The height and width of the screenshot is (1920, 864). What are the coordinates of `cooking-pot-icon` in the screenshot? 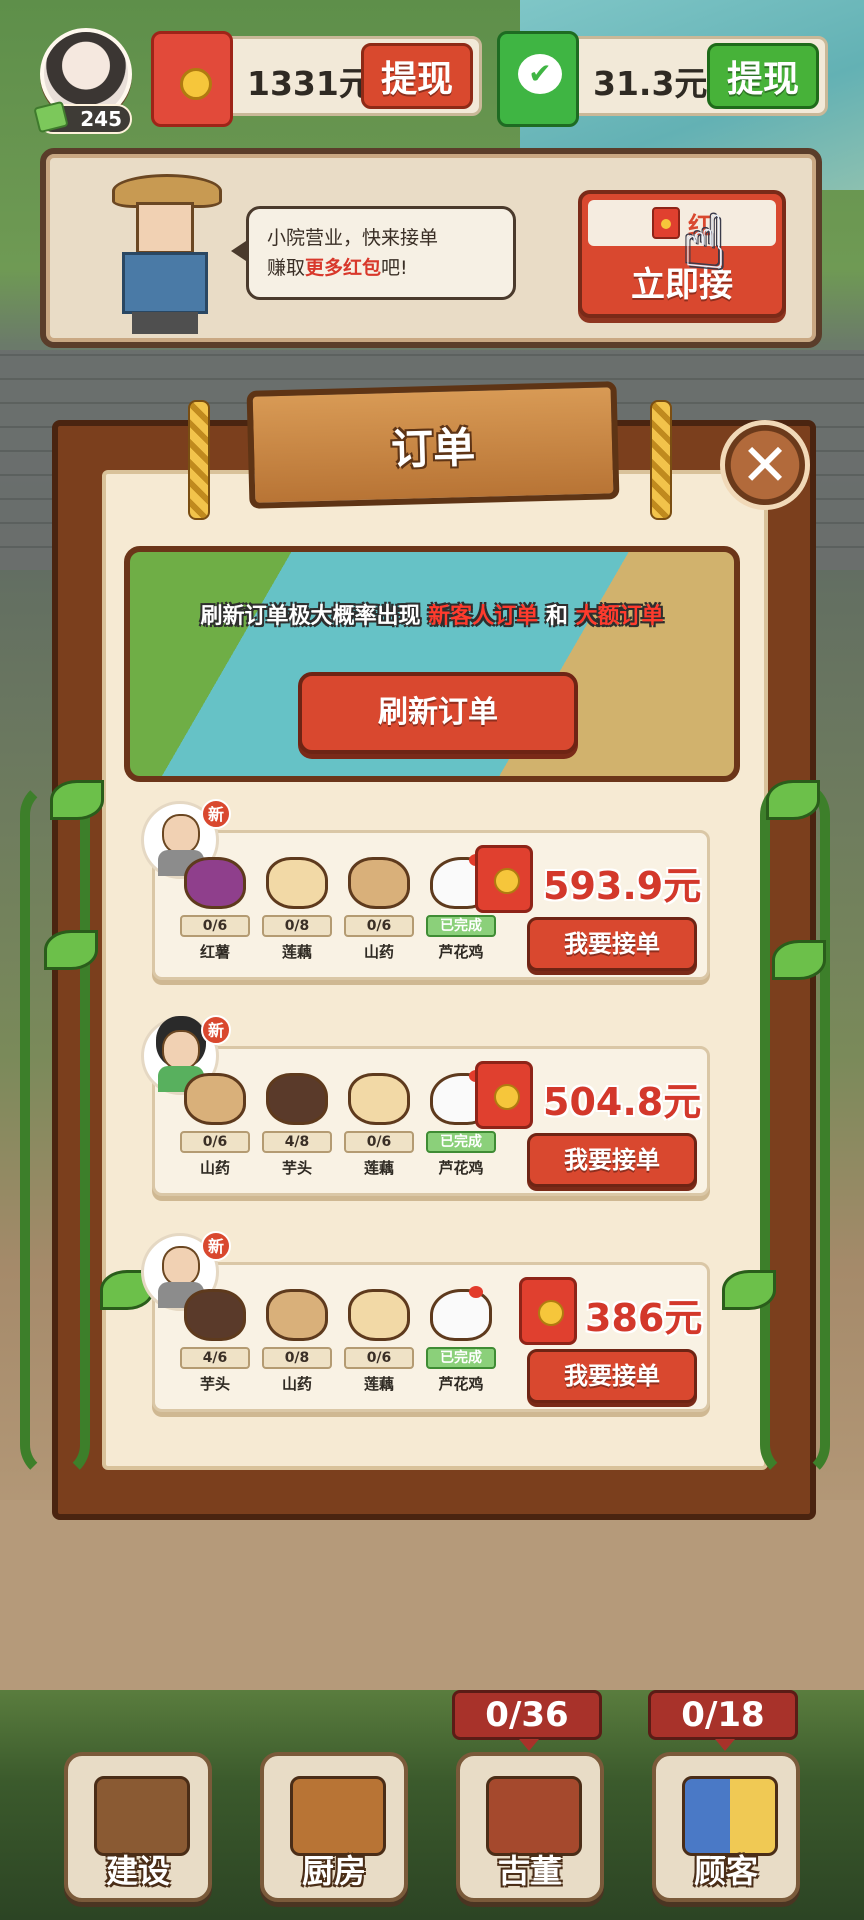 It's located at (338, 1816).